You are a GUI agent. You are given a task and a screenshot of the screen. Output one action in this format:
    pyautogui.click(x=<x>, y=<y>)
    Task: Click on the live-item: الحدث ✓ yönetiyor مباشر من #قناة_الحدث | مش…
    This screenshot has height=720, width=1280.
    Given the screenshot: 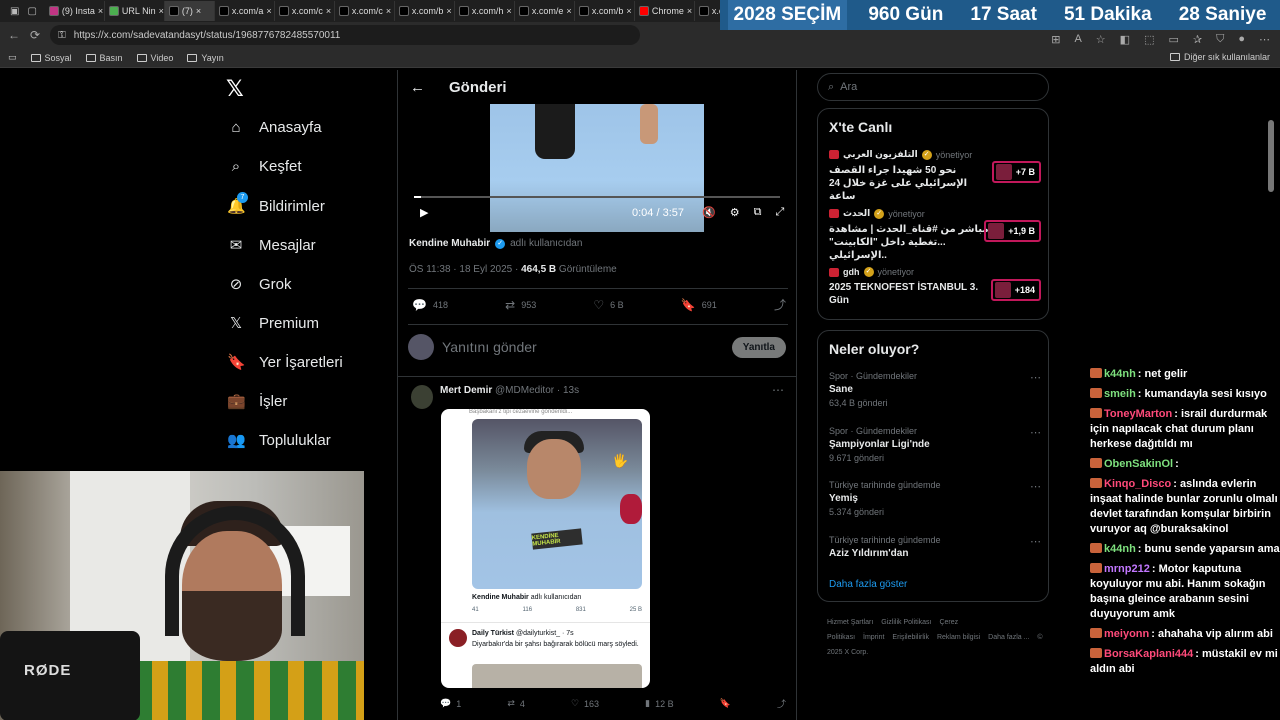 What is the action you would take?
    pyautogui.click(x=935, y=235)
    